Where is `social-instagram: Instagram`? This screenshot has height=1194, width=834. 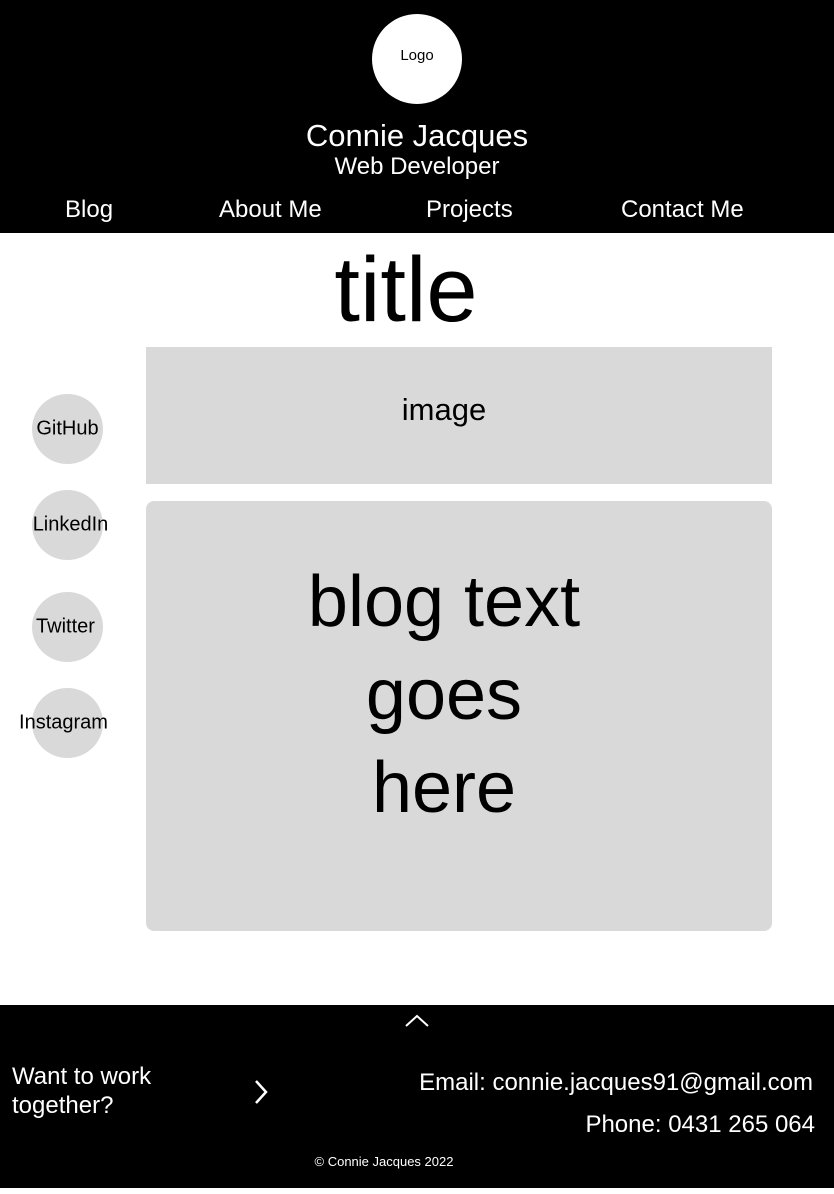 social-instagram: Instagram is located at coordinates (63, 723).